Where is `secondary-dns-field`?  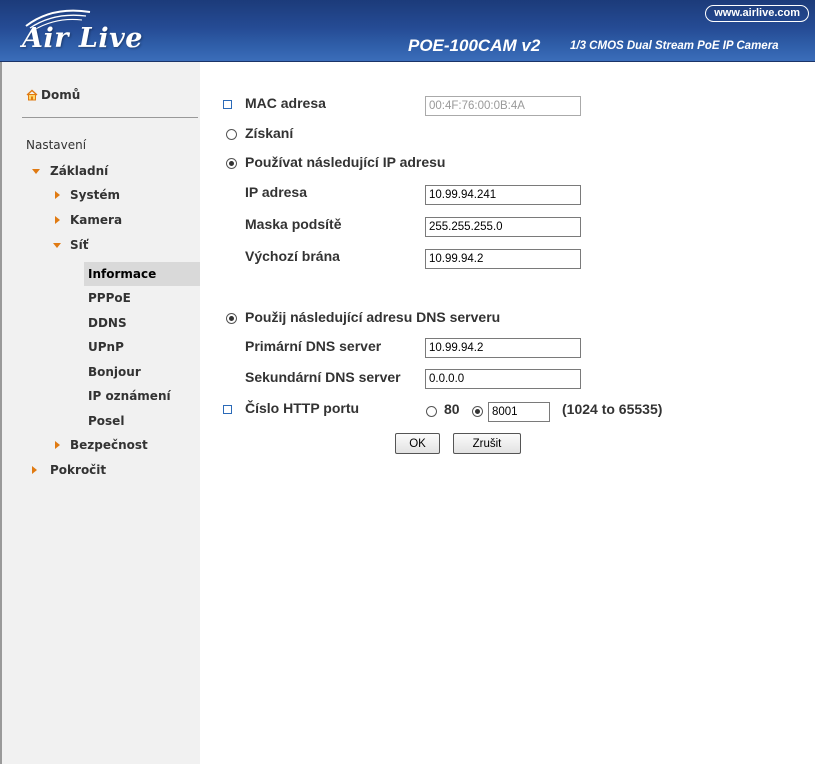
secondary-dns-field is located at coordinates (503, 379).